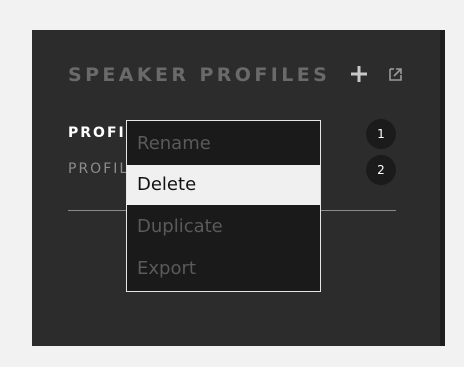 This screenshot has height=367, width=464. What do you see at coordinates (381, 170) in the screenshot?
I see `profile-number-badge: 2` at bounding box center [381, 170].